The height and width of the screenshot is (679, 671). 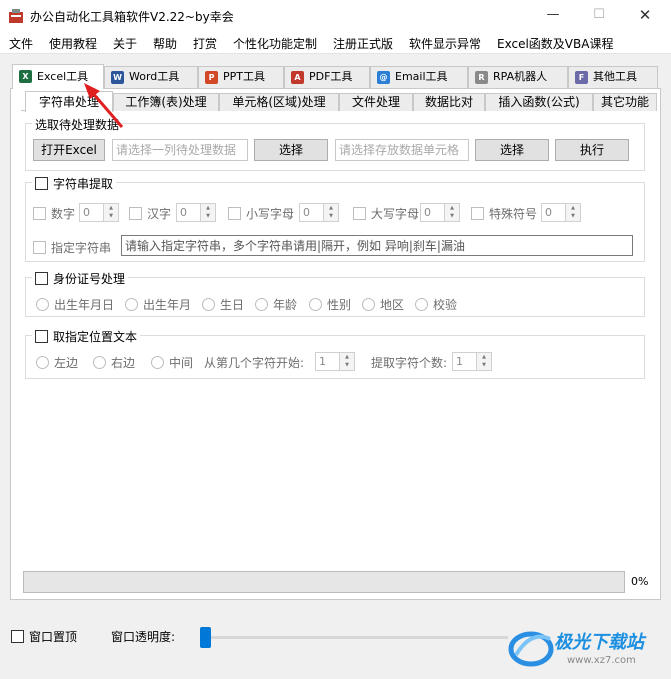 I want to click on app-icon, so click(x=16, y=16).